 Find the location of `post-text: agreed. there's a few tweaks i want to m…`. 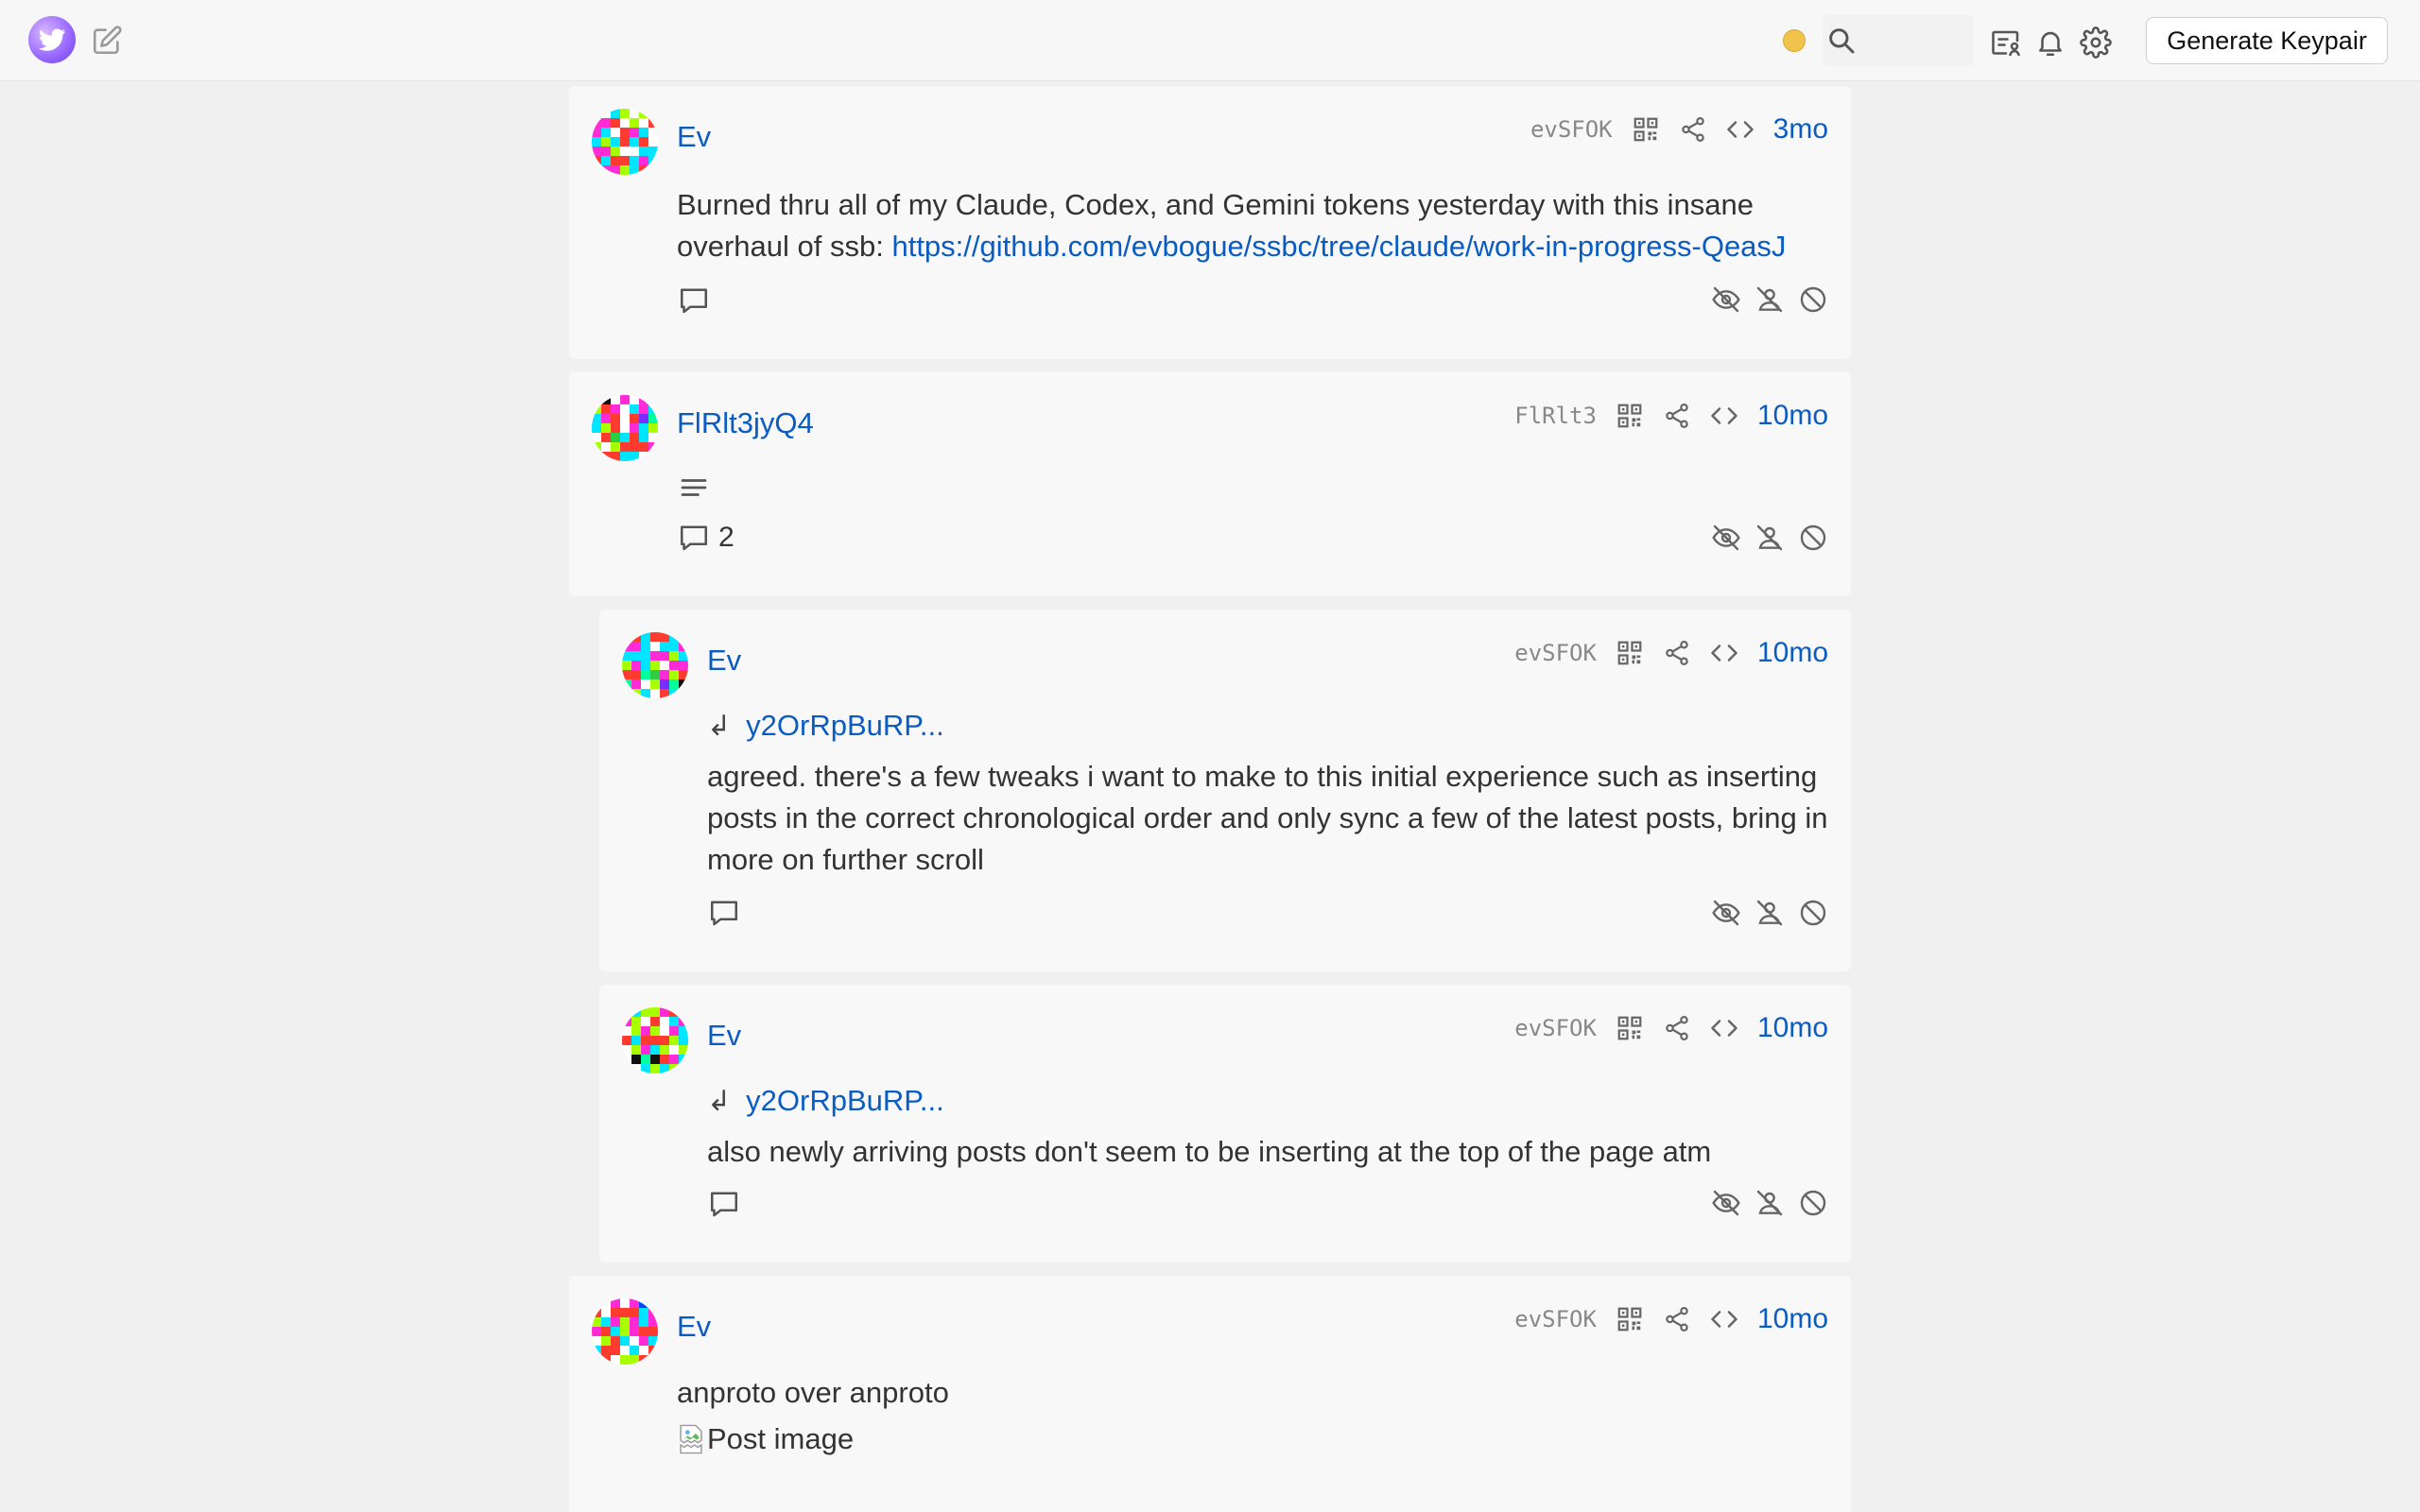

post-text: agreed. there's a few tweaks i want to m… is located at coordinates (1267, 818).